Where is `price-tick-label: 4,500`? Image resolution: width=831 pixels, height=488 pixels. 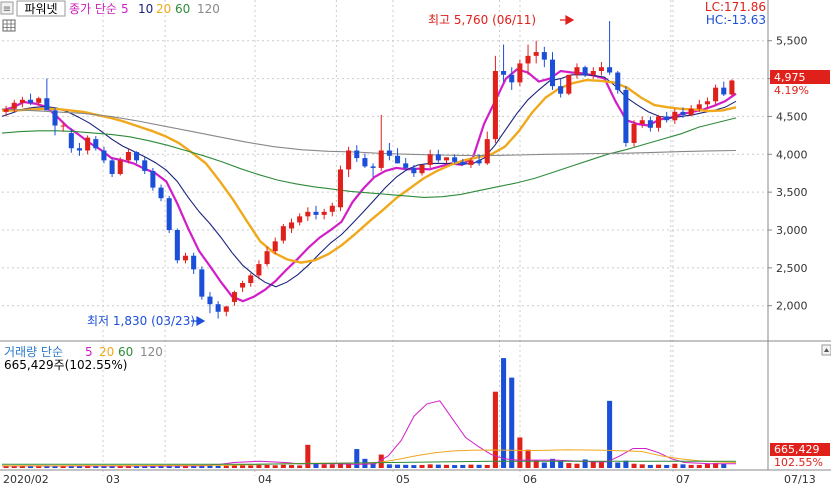
price-tick-label: 4,500 is located at coordinates (792, 116).